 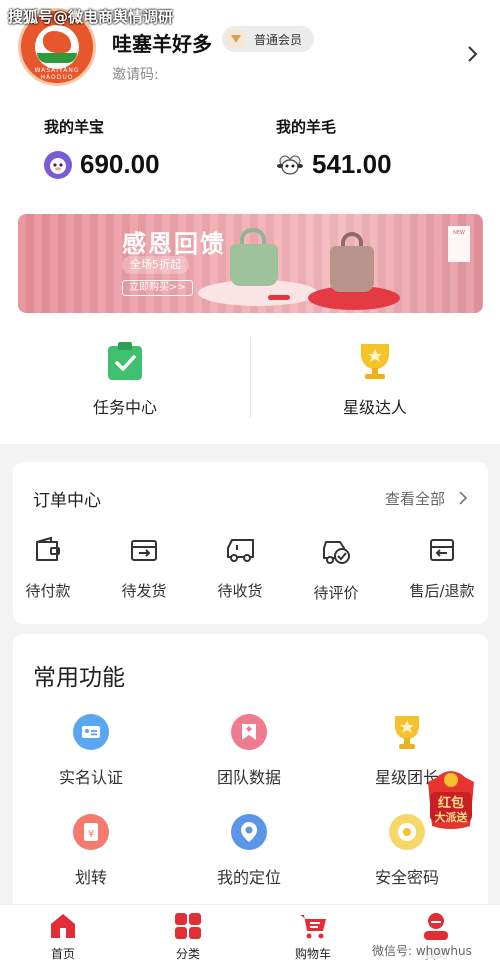 What do you see at coordinates (451, 796) in the screenshot?
I see `red-packet-floating-button: 红包 大派送` at bounding box center [451, 796].